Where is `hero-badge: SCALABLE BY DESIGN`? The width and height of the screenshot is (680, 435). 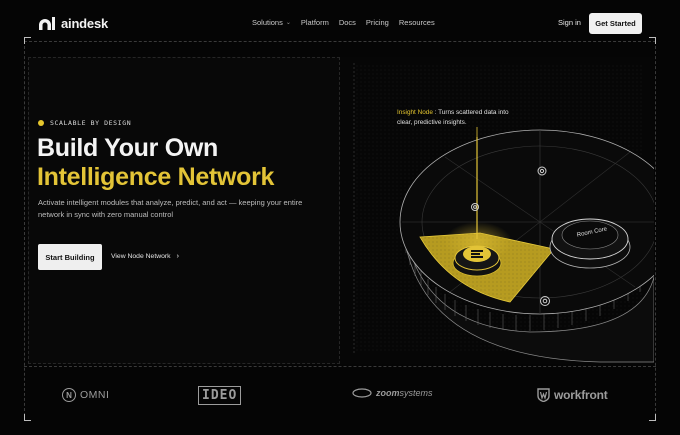 hero-badge: SCALABLE BY DESIGN is located at coordinates (84, 123).